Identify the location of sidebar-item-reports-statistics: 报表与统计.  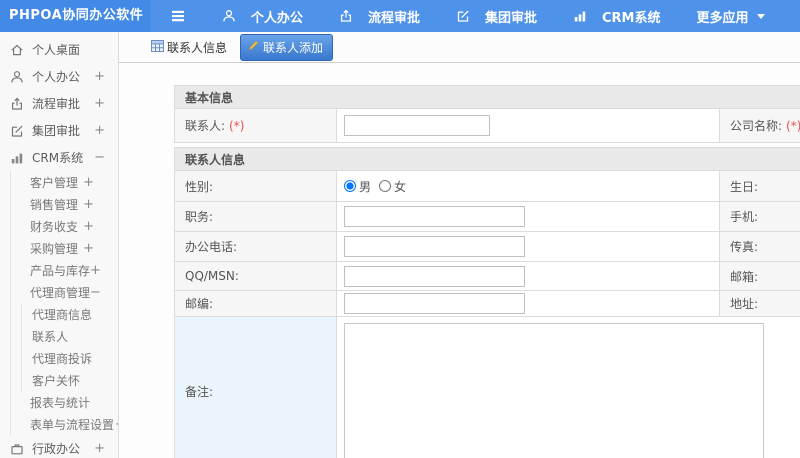
(64, 402).